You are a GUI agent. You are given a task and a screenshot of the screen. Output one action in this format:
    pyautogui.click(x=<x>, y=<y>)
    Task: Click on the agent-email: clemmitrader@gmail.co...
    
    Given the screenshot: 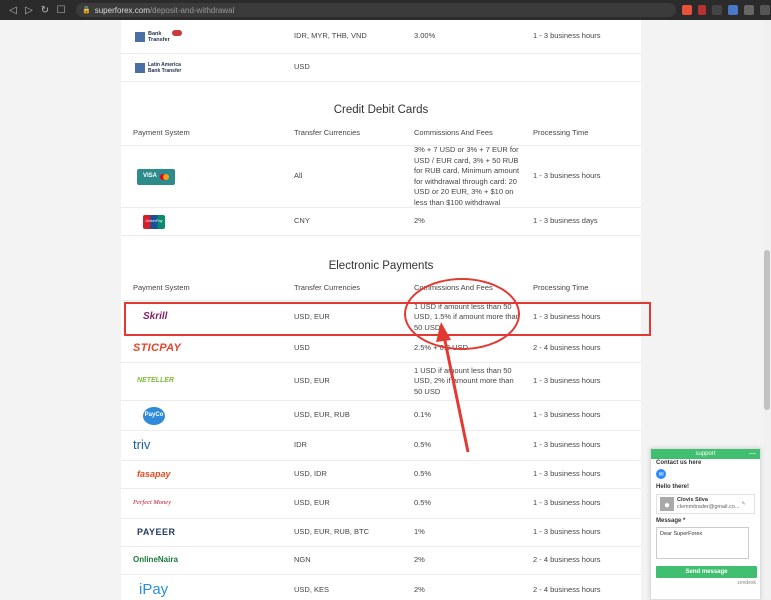 What is the action you would take?
    pyautogui.click(x=708, y=507)
    